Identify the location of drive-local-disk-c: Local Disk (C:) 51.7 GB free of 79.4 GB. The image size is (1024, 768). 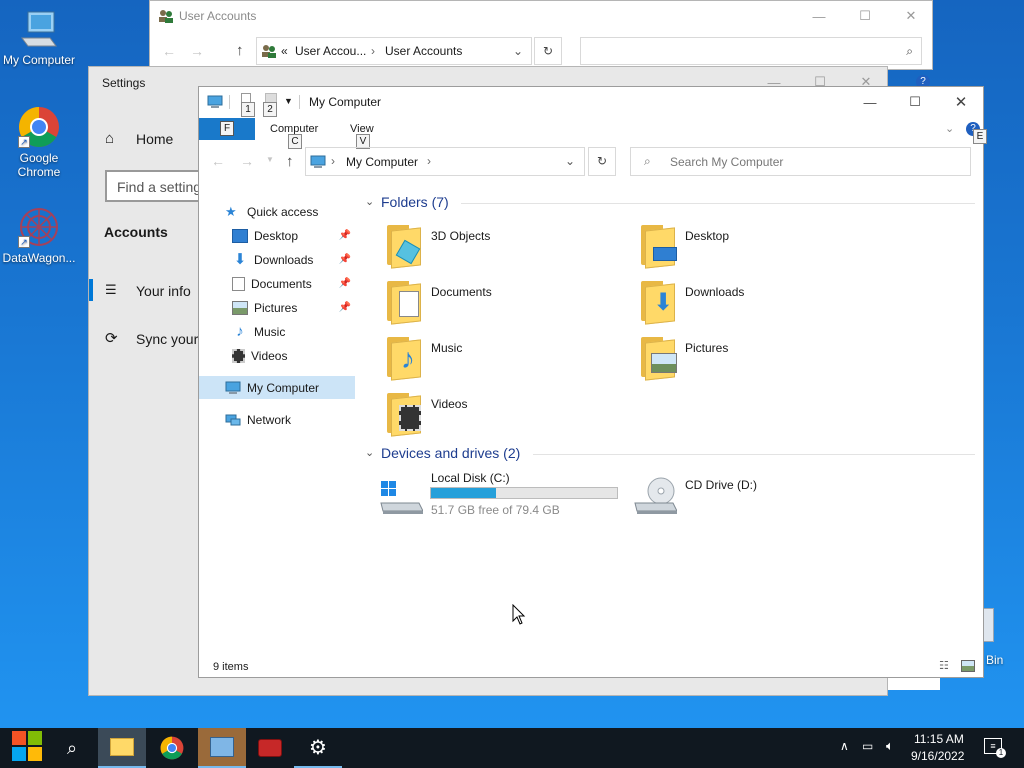
(509, 496).